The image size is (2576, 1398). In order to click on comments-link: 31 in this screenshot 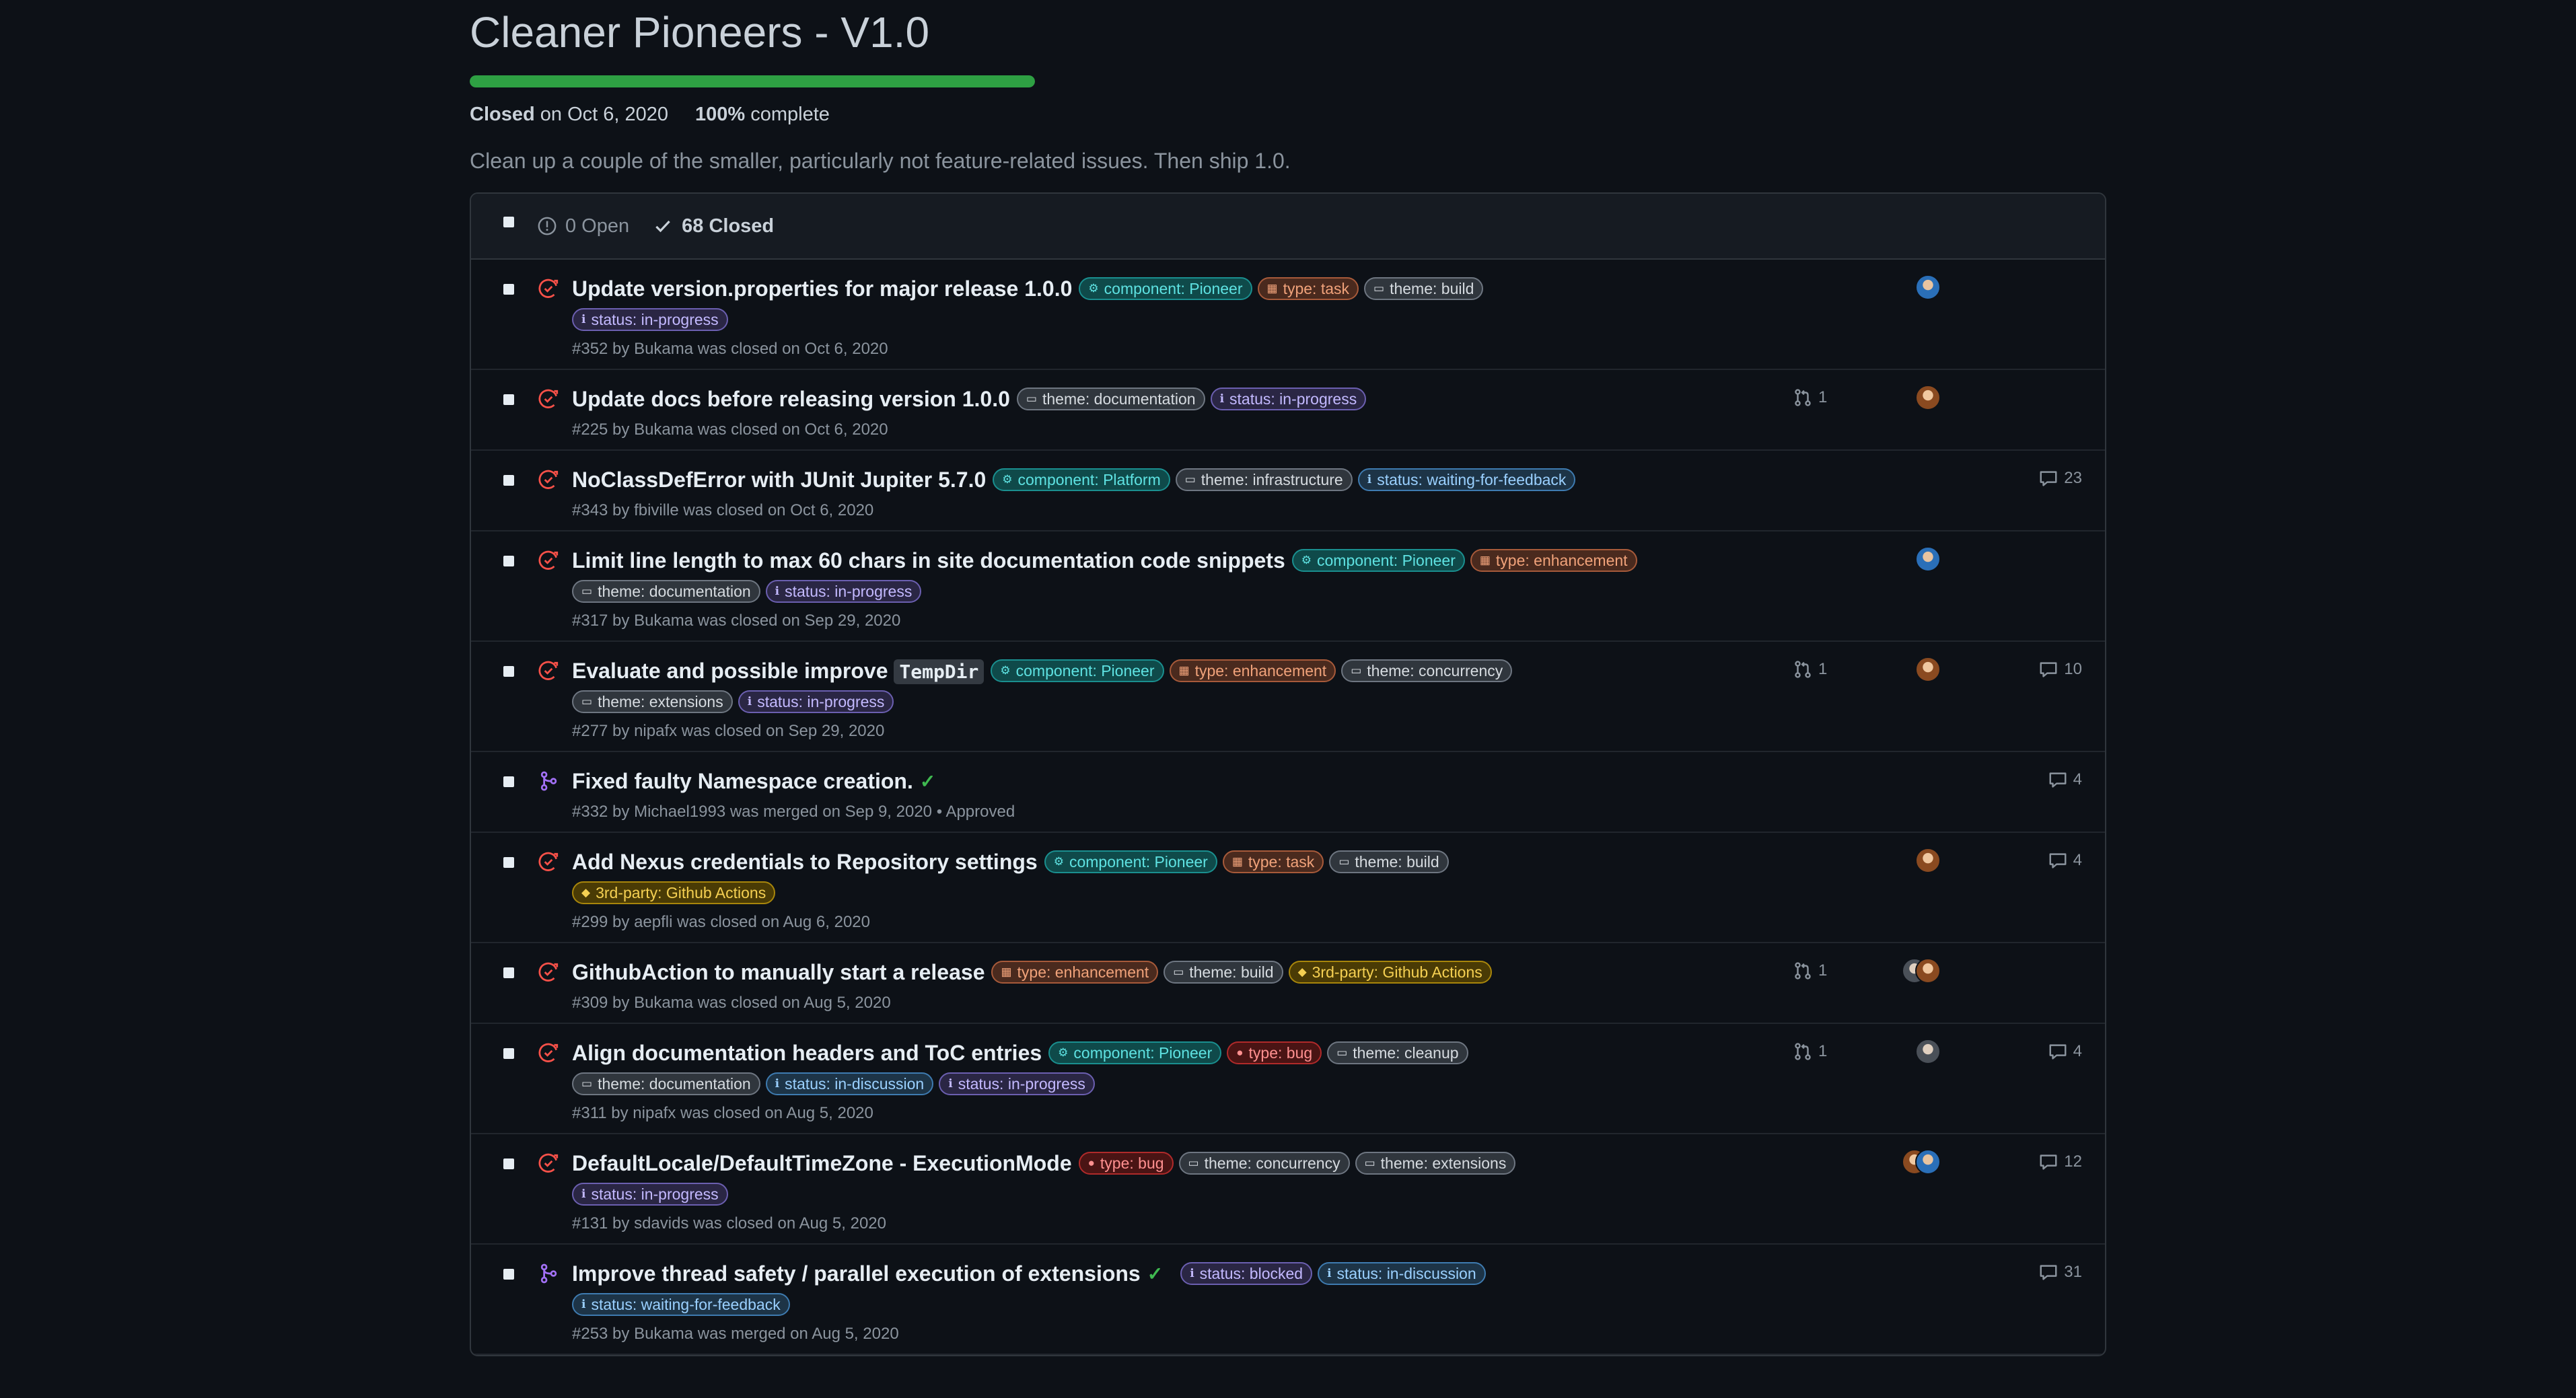, I will do `click(2060, 1272)`.